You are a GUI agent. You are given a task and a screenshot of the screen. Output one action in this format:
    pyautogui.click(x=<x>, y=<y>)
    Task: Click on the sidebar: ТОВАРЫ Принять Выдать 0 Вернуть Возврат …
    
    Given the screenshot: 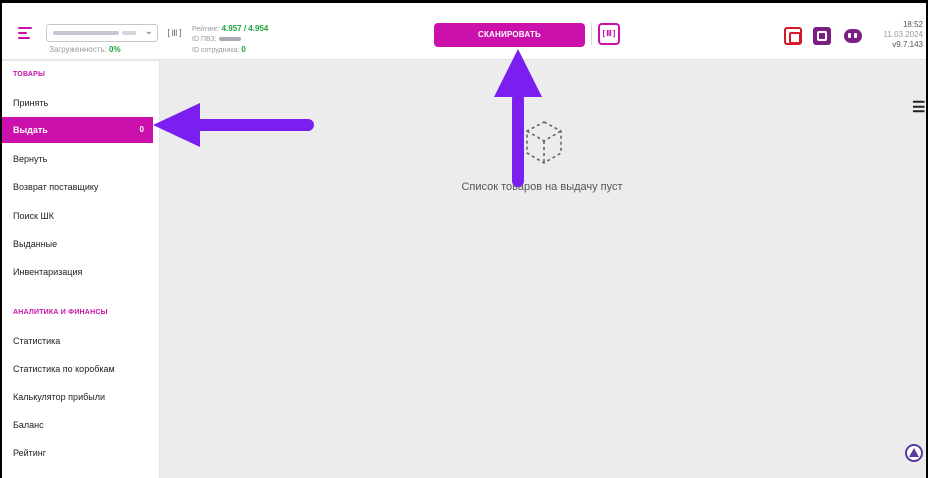 What is the action you would take?
    pyautogui.click(x=81, y=269)
    